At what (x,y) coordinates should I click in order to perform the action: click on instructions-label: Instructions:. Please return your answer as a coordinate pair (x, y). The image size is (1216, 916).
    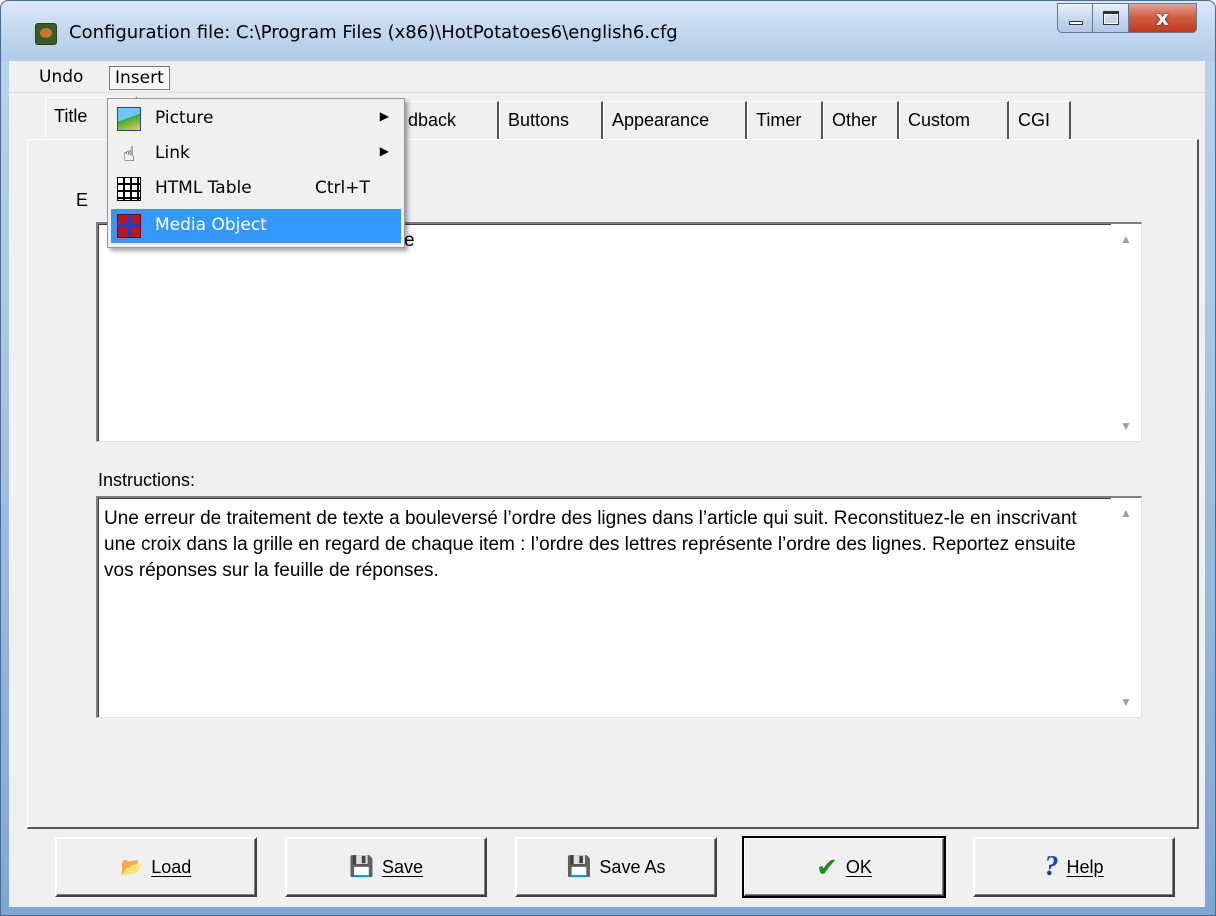
    Looking at the image, I should click on (147, 480).